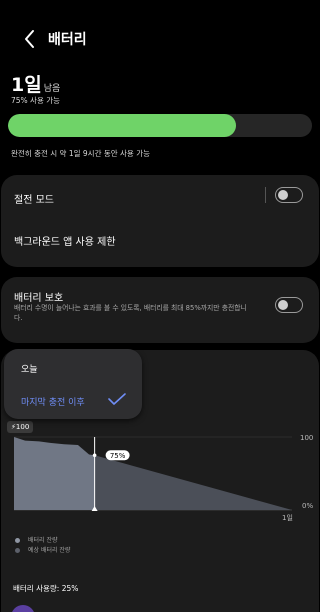 This screenshot has width=320, height=612. What do you see at coordinates (39, 298) in the screenshot?
I see `battery-protect-label: 배터리 보호` at bounding box center [39, 298].